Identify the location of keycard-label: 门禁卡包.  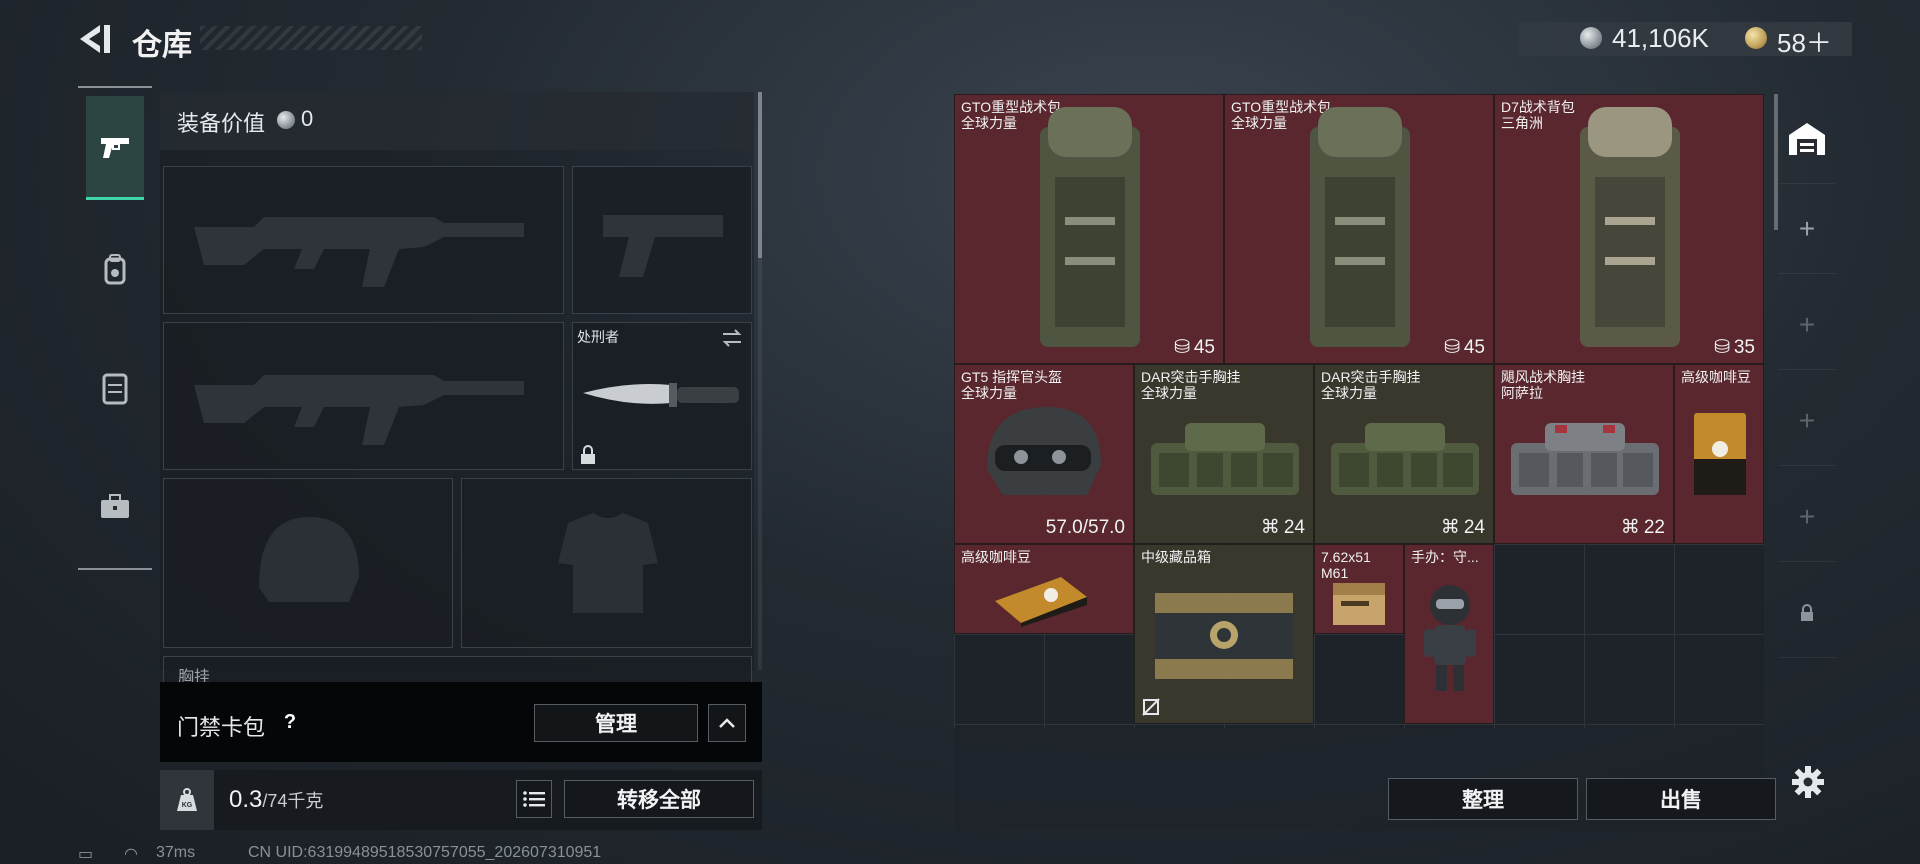
(221, 727).